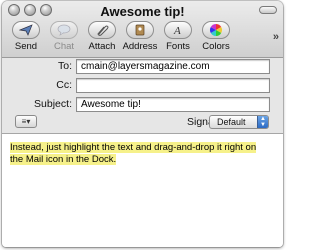 This screenshot has height=250, width=320. What do you see at coordinates (102, 30) in the screenshot?
I see `paperclip-icon` at bounding box center [102, 30].